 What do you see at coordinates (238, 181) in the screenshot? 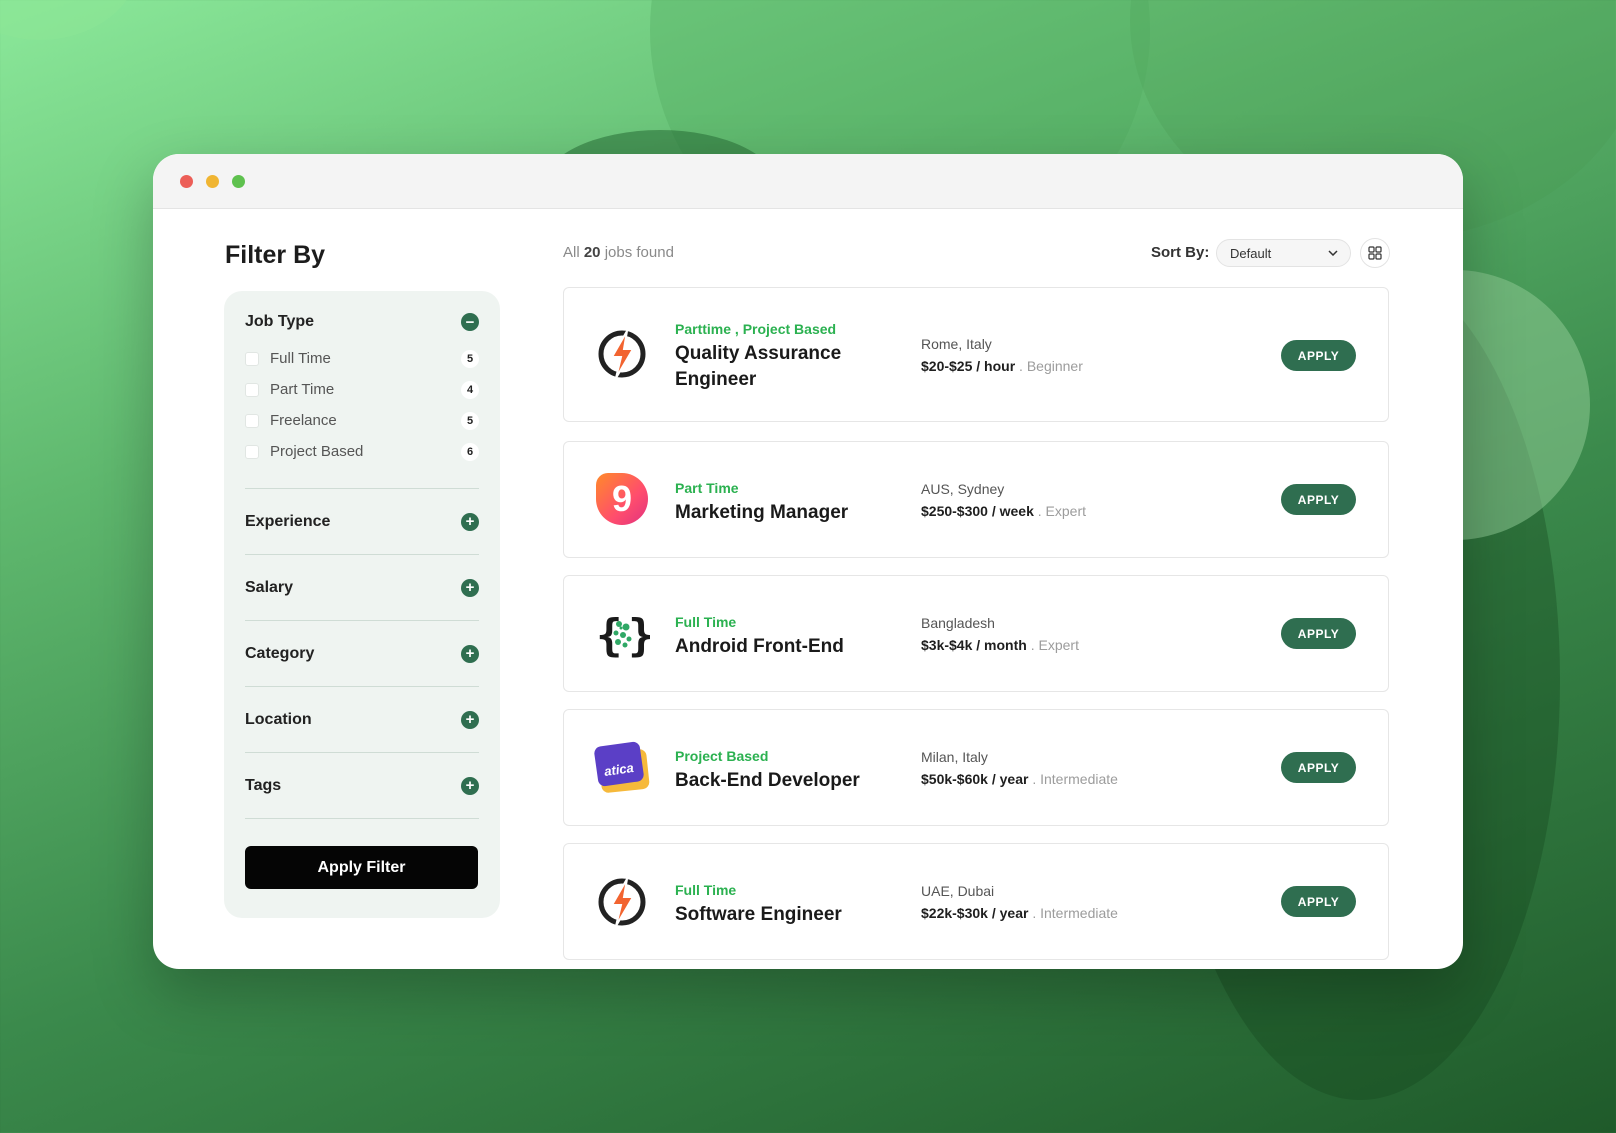
I see `maximize-window-dot` at bounding box center [238, 181].